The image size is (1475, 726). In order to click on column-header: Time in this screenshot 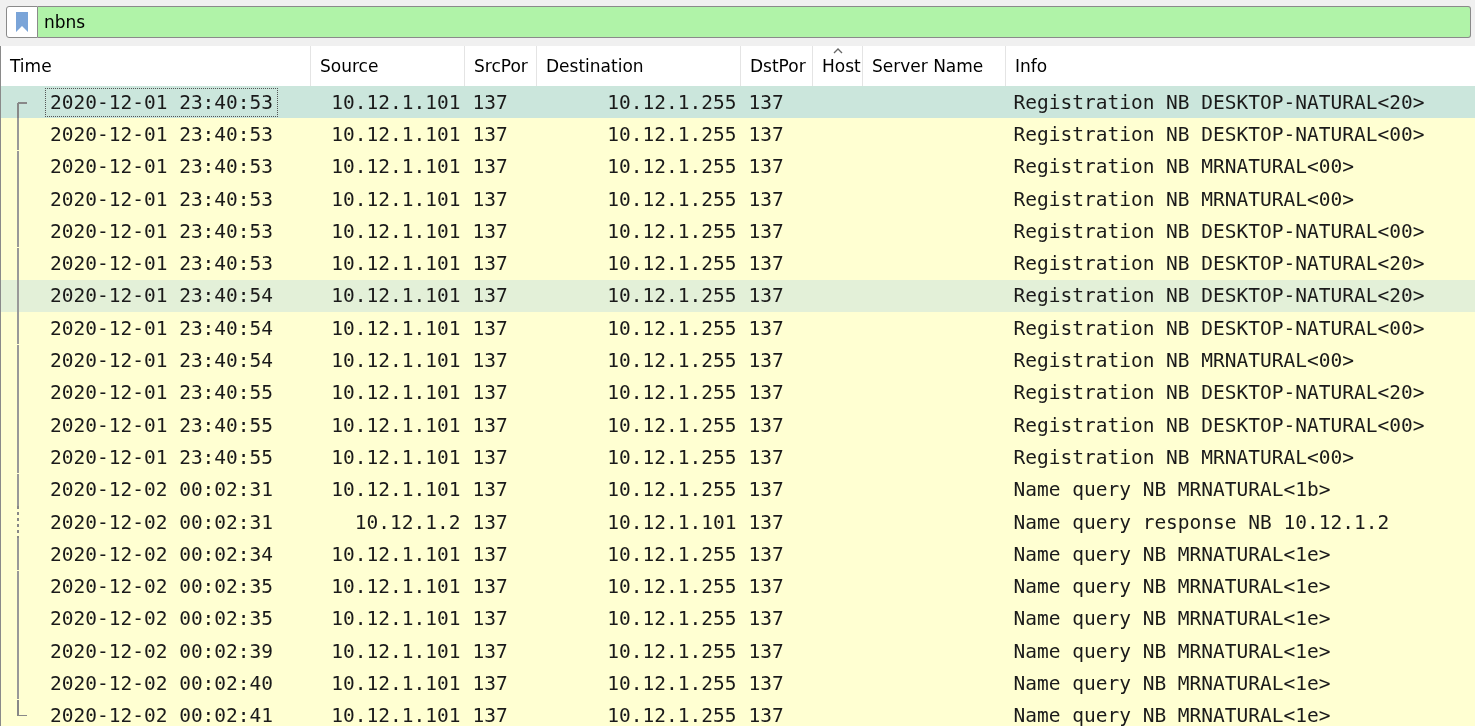, I will do `click(155, 66)`.